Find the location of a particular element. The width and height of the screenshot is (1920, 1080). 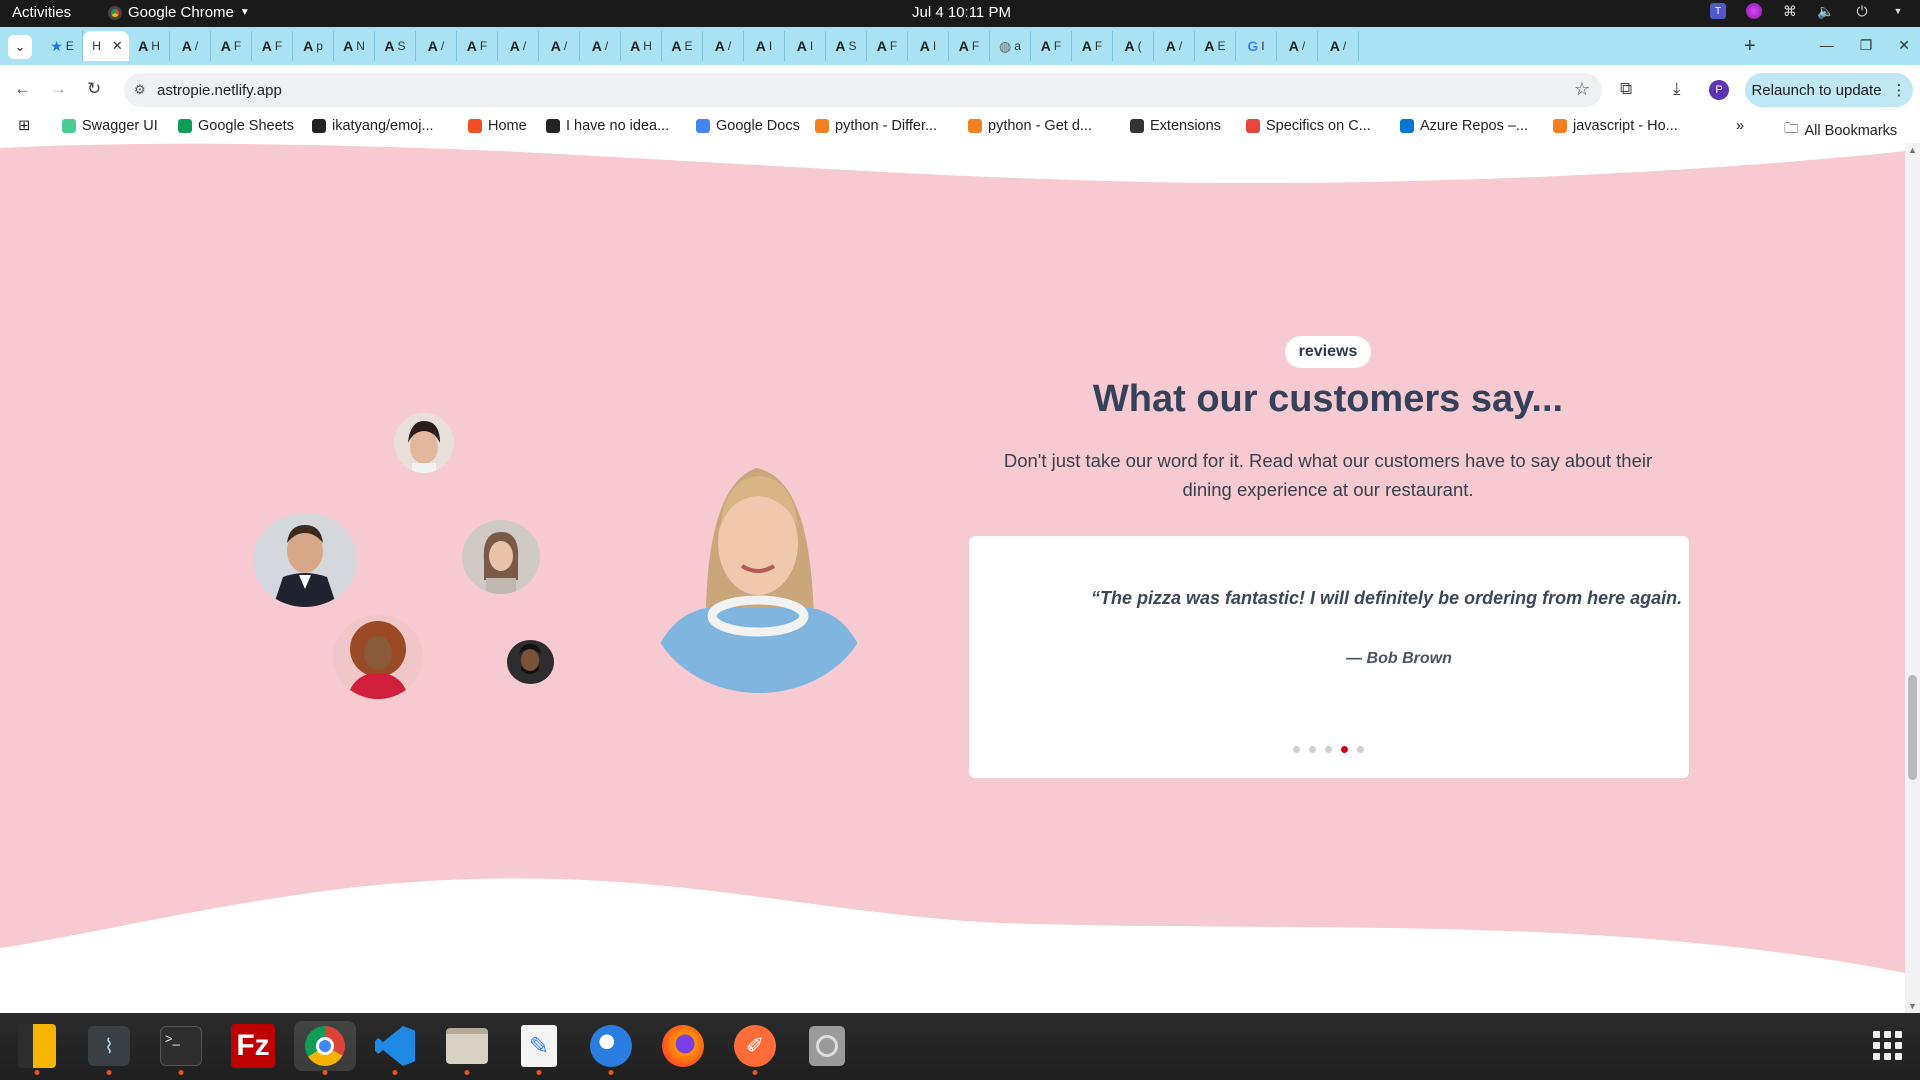

scroll-up-icon: ▲ is located at coordinates (1912, 150).